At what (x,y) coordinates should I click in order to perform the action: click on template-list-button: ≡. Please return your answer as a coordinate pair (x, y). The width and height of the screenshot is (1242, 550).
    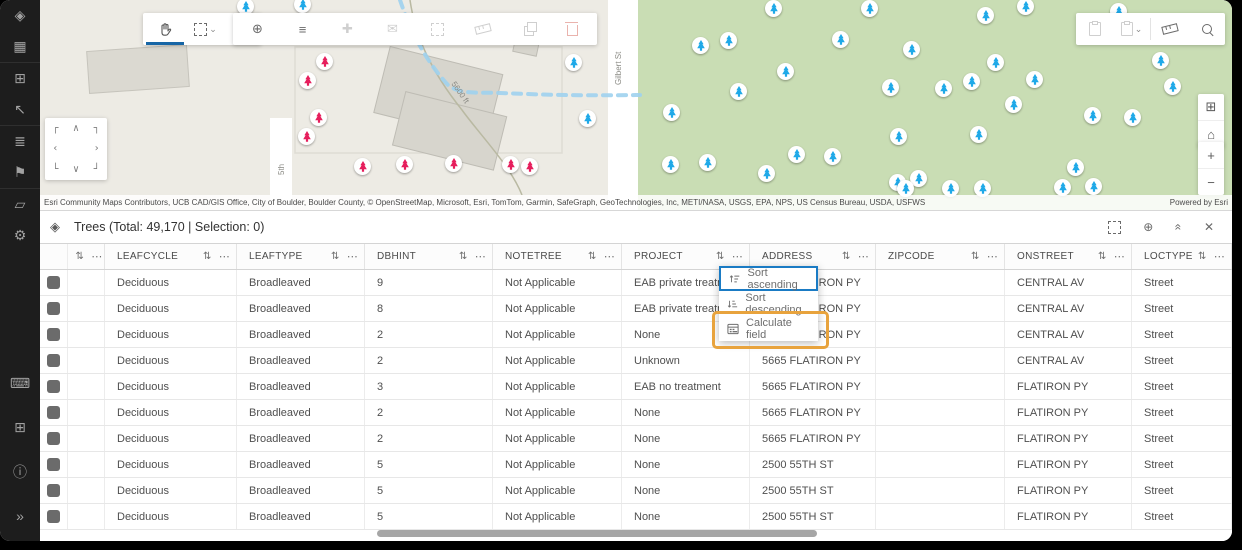
    Looking at the image, I should click on (302, 29).